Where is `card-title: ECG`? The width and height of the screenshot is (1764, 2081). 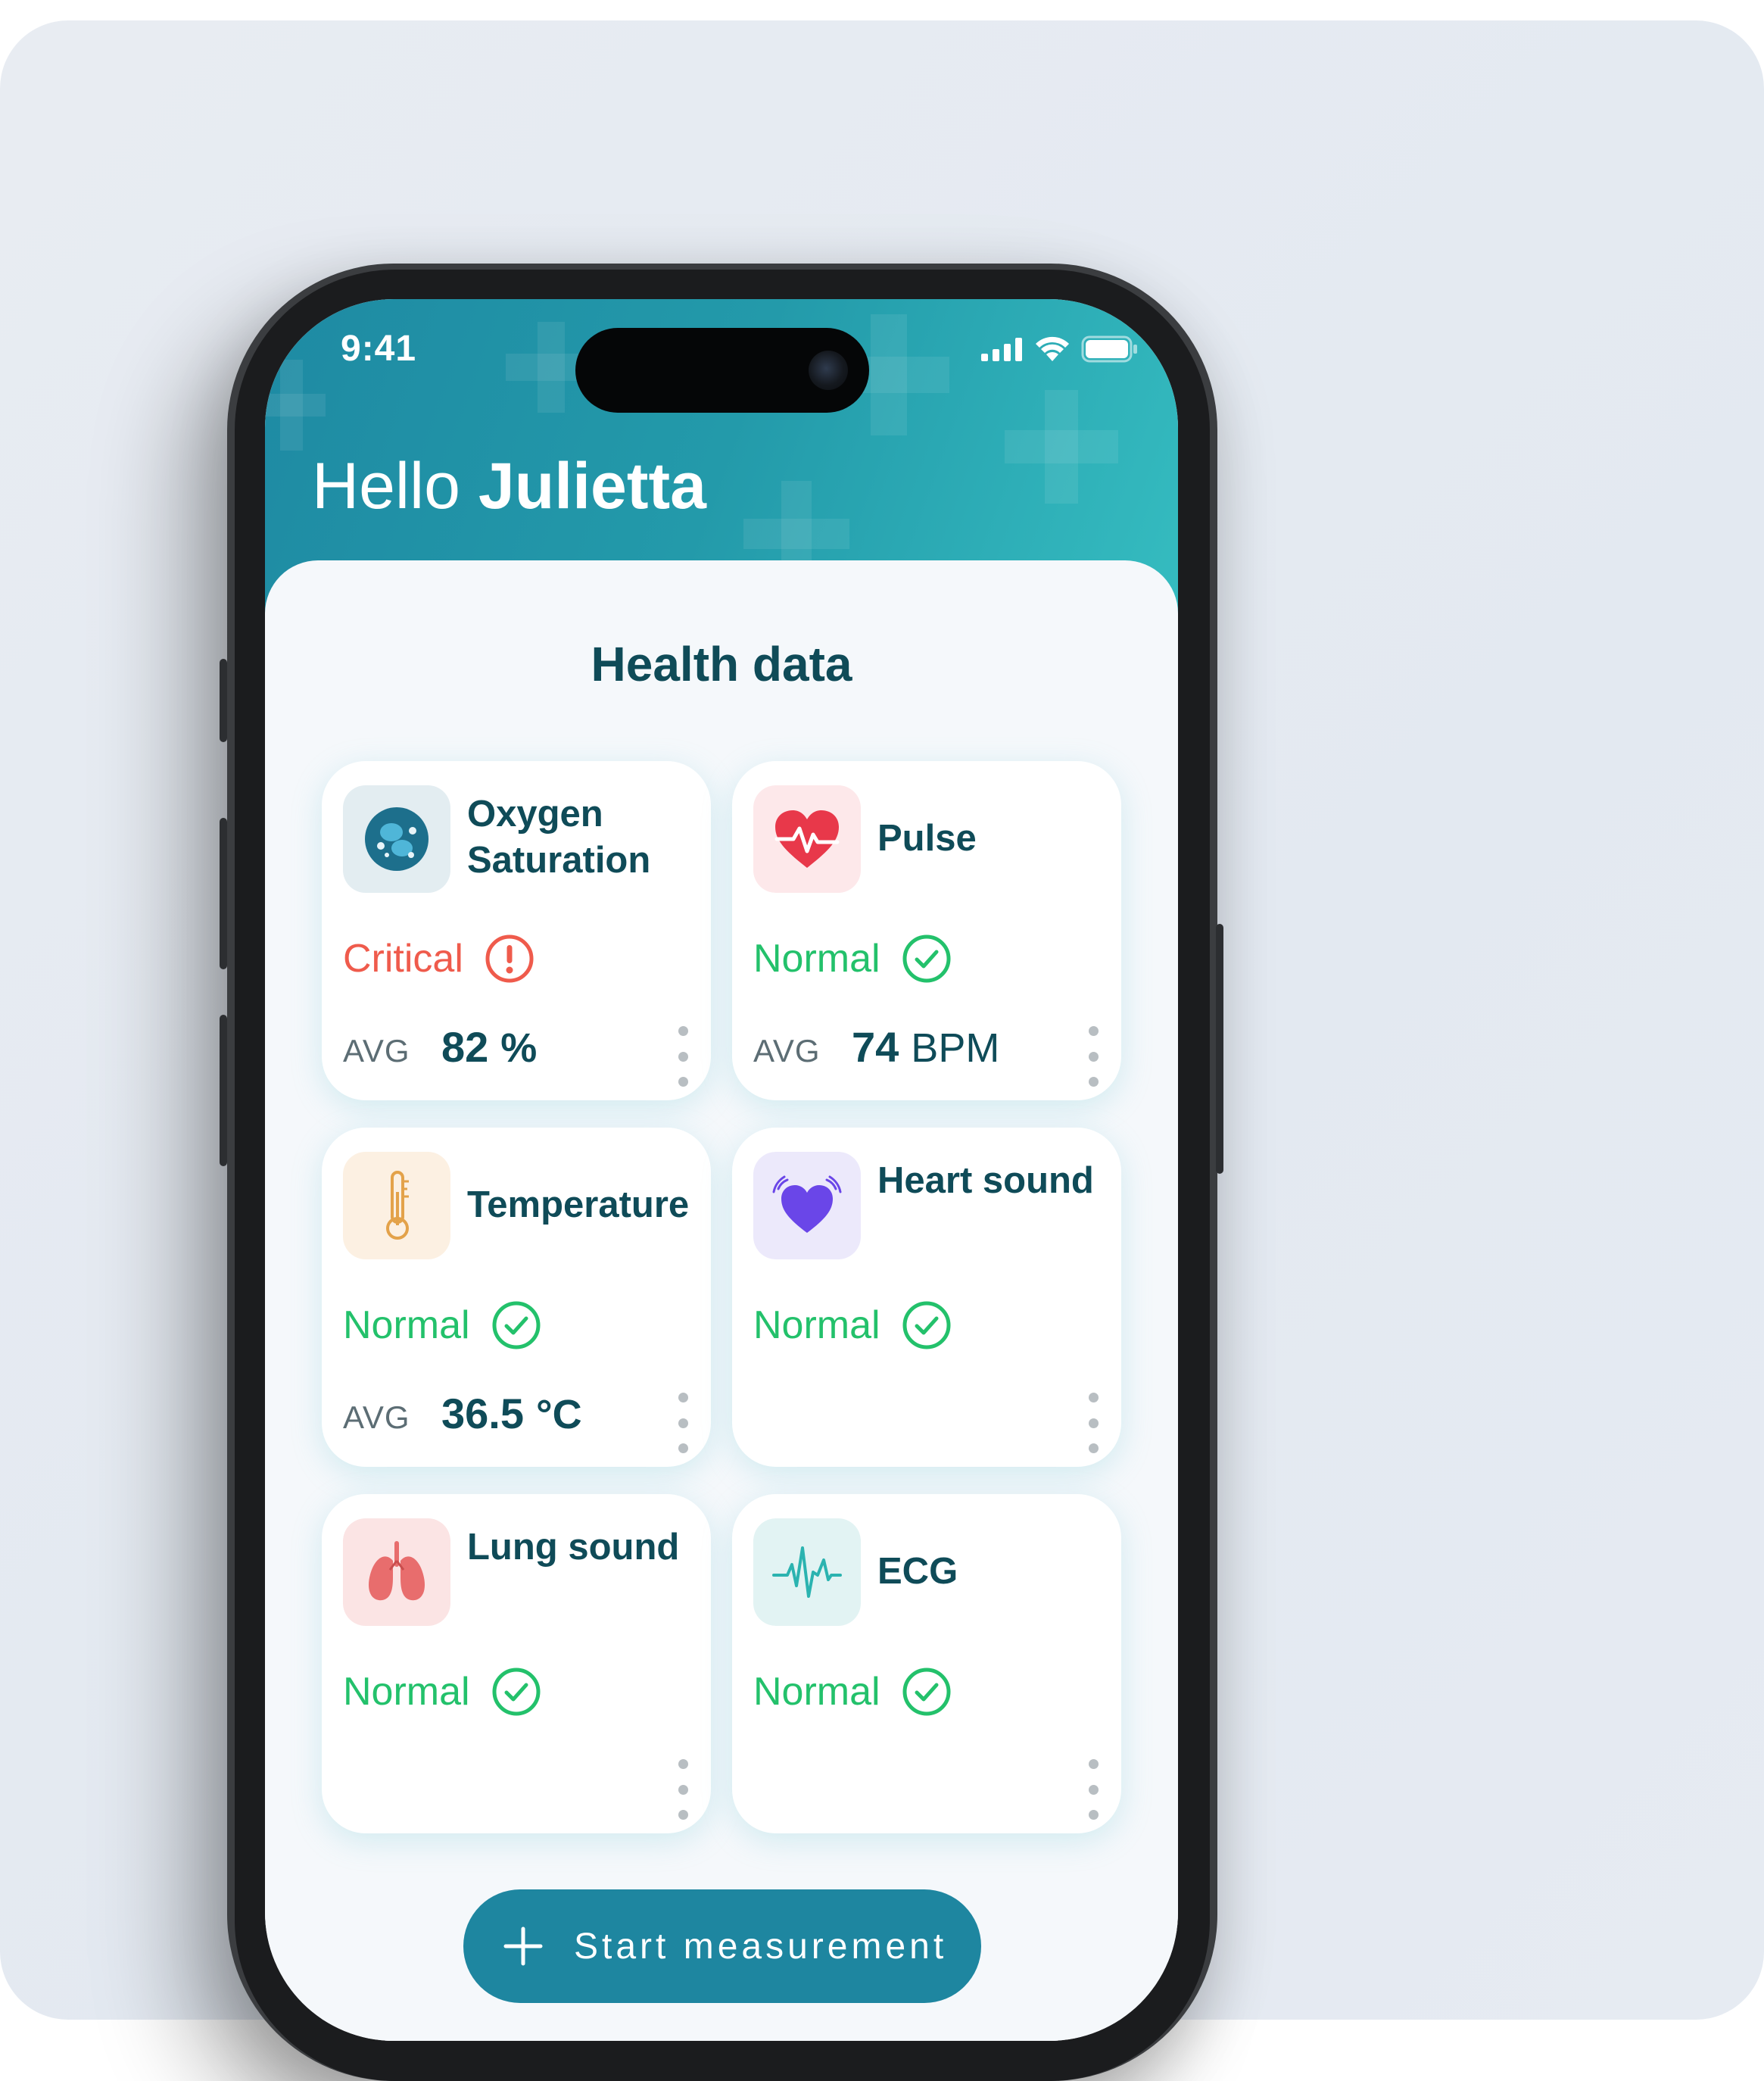 card-title: ECG is located at coordinates (918, 1571).